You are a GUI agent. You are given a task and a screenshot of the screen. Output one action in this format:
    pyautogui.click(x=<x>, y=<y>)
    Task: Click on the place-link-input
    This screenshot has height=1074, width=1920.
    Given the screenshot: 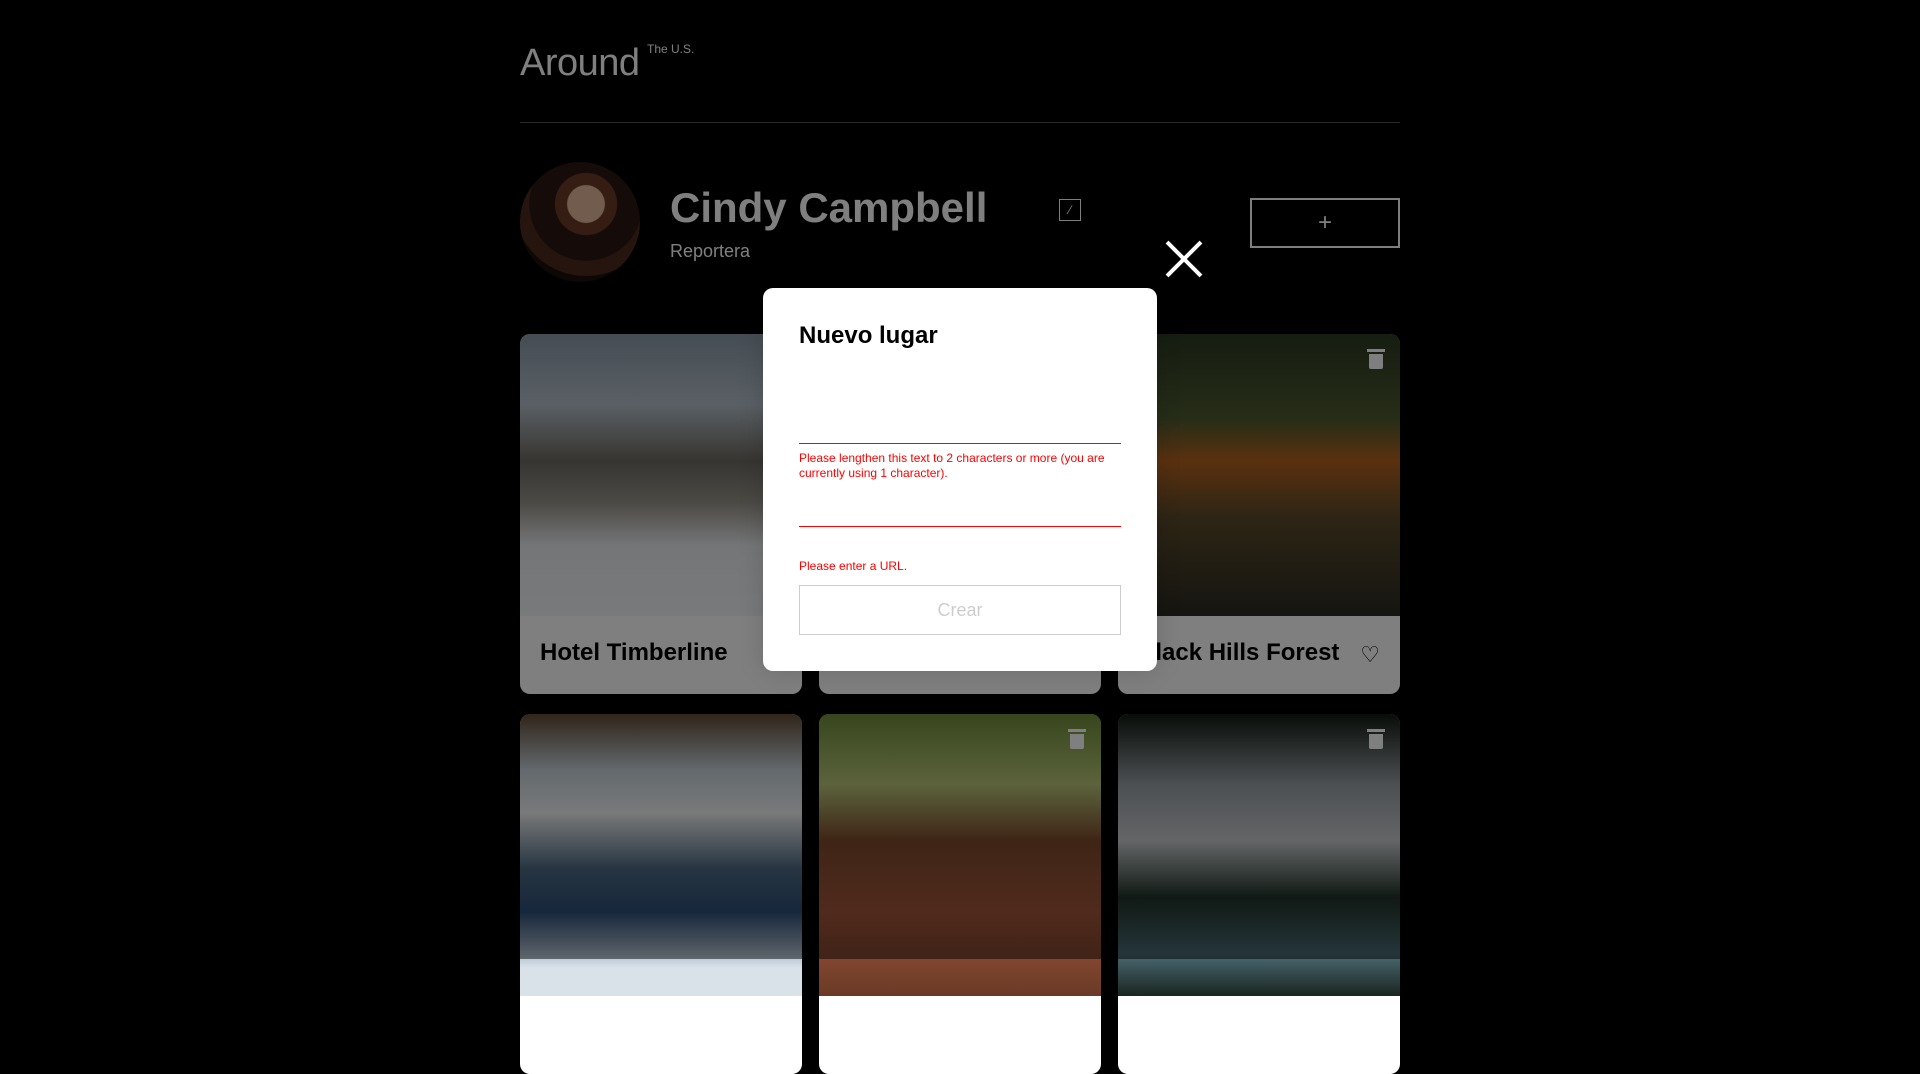 What is the action you would take?
    pyautogui.click(x=960, y=511)
    